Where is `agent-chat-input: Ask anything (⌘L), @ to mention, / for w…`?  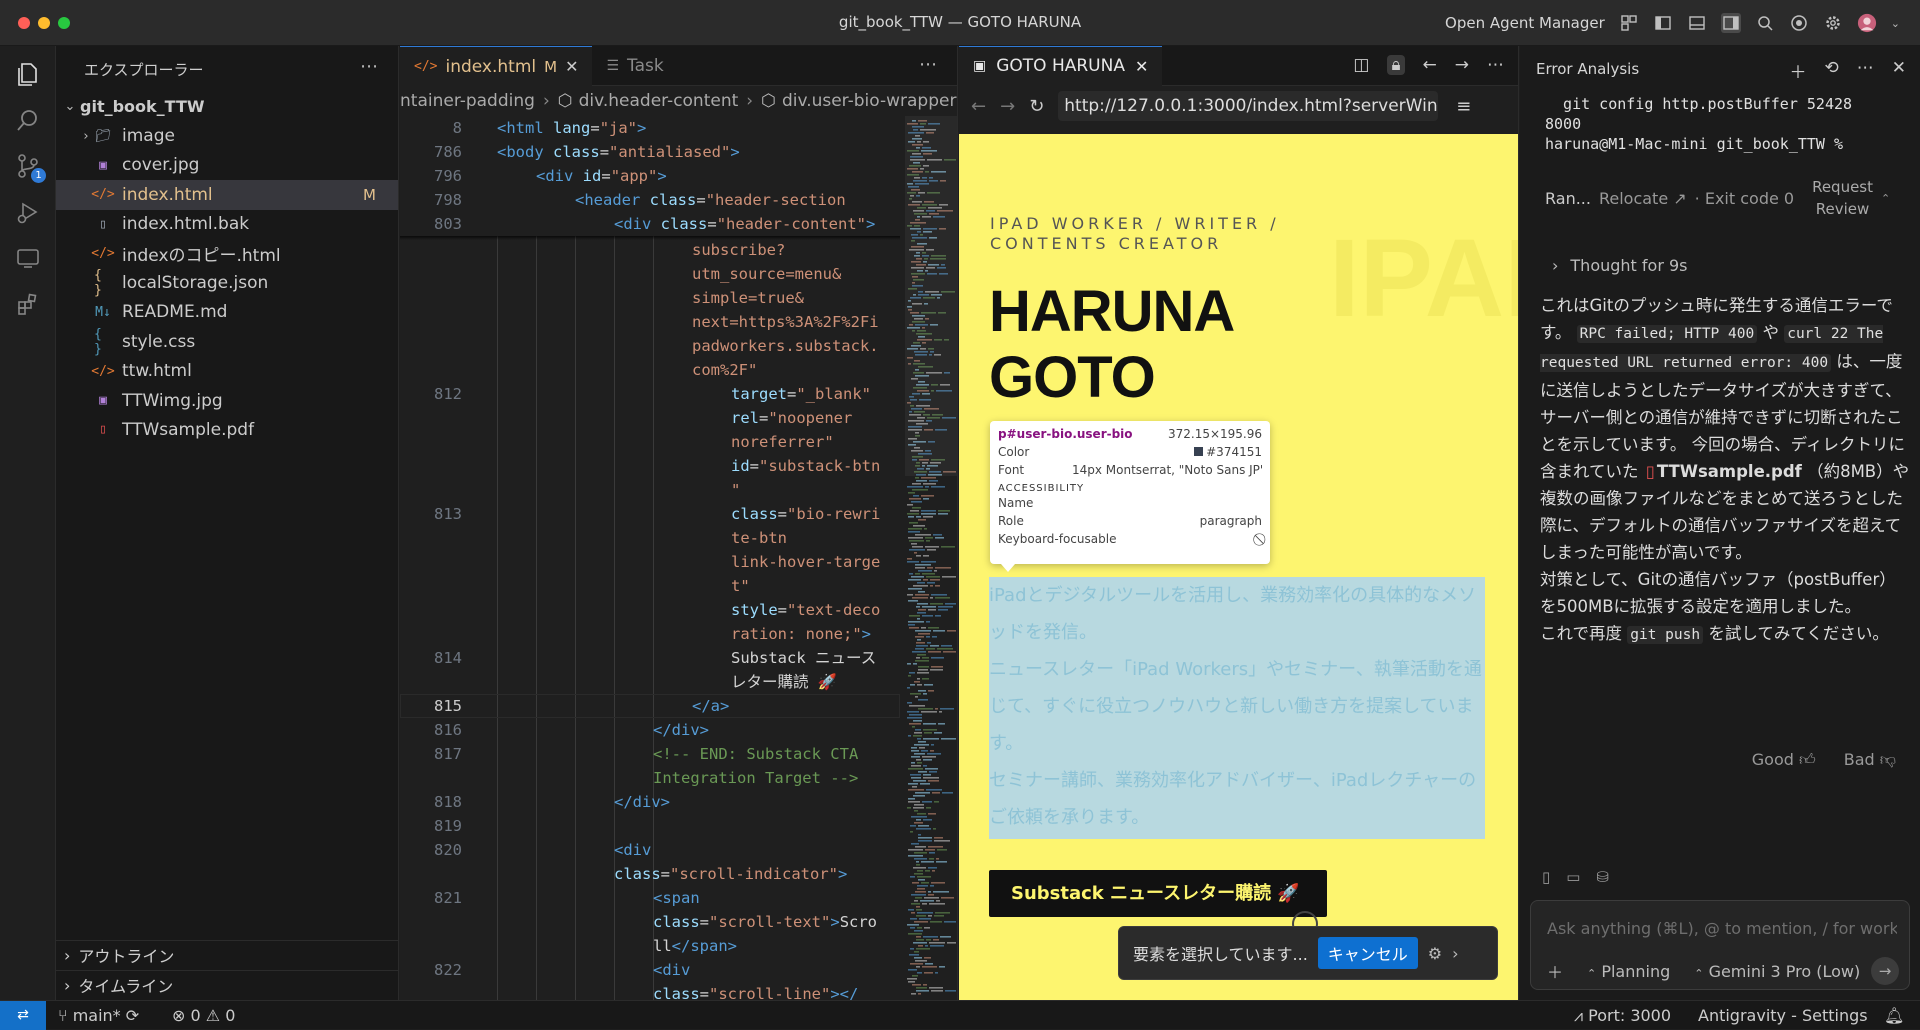
agent-chat-input: Ask anything (⌘L), @ to mention, / for w… is located at coordinates (1720, 945).